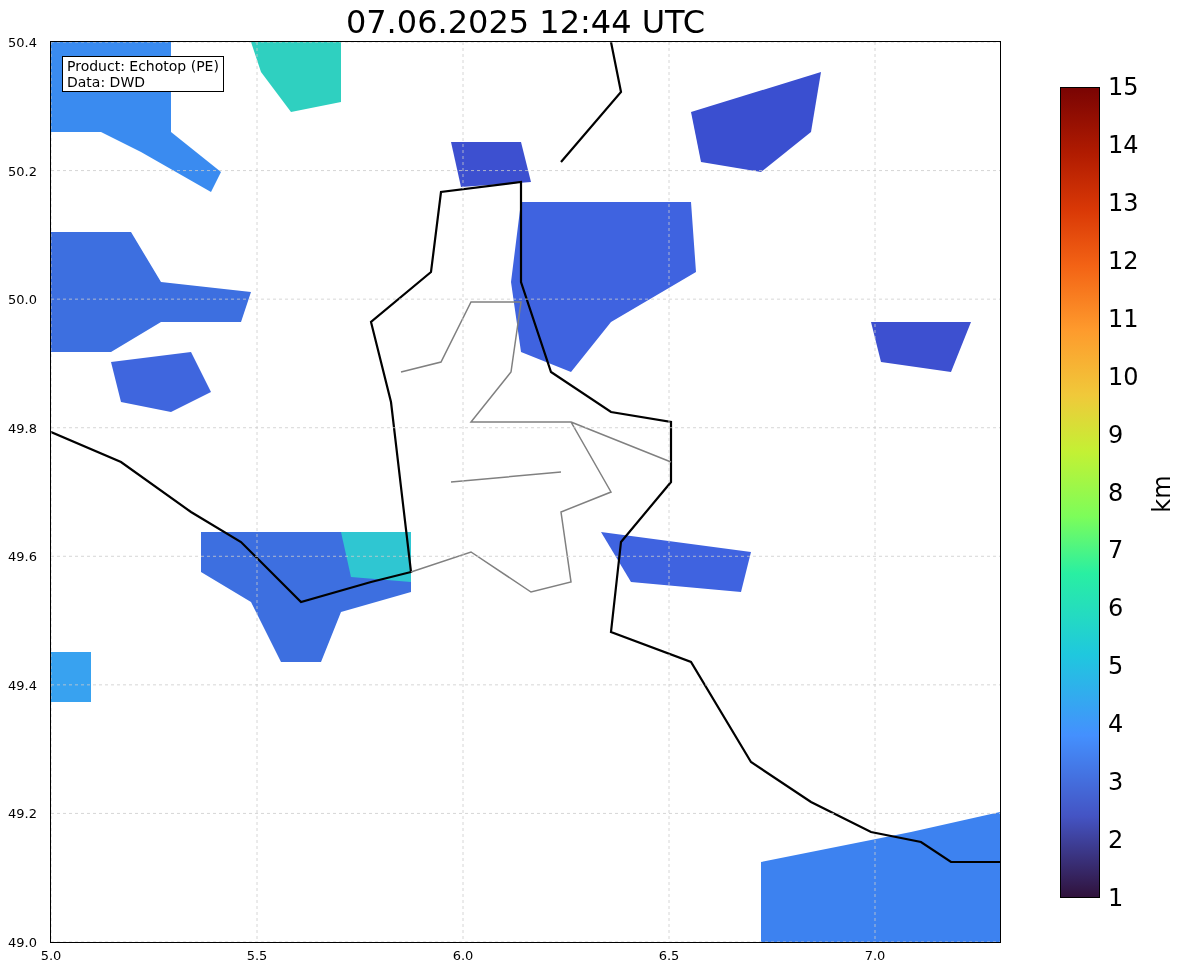 The width and height of the screenshot is (1178, 976). Describe the element at coordinates (669, 955) in the screenshot. I see `x-tick-label: 6.5` at that location.